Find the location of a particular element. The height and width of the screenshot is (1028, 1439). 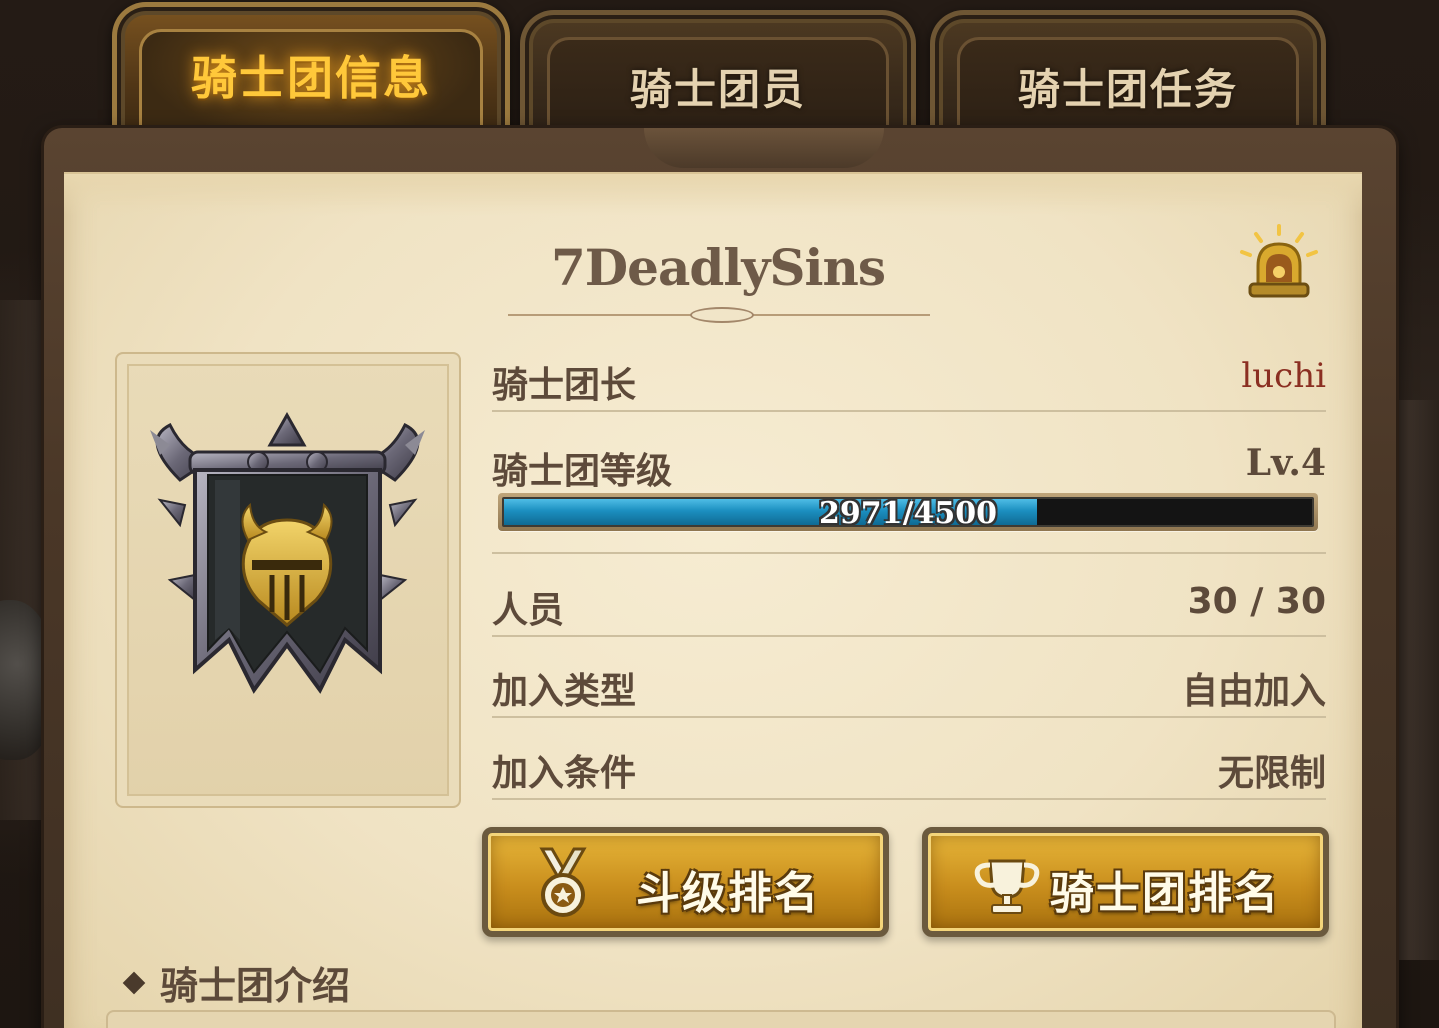

alarm-bell-icon is located at coordinates (1279, 263).